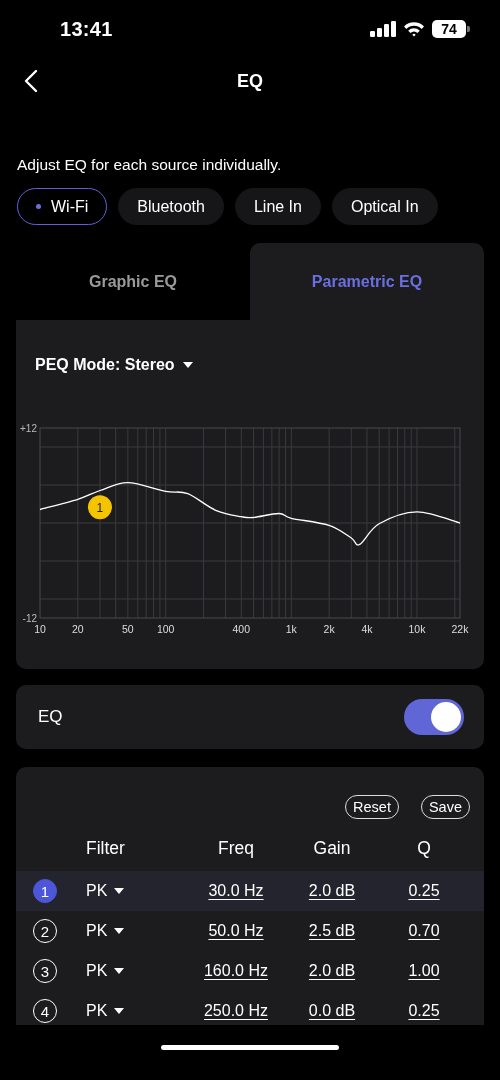  I want to click on eq-toggle, so click(434, 717).